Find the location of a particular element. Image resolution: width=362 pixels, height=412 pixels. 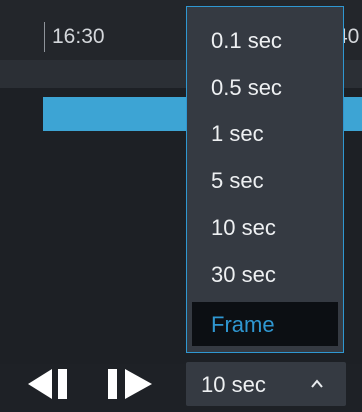

step-forward-button is located at coordinates (130, 384).